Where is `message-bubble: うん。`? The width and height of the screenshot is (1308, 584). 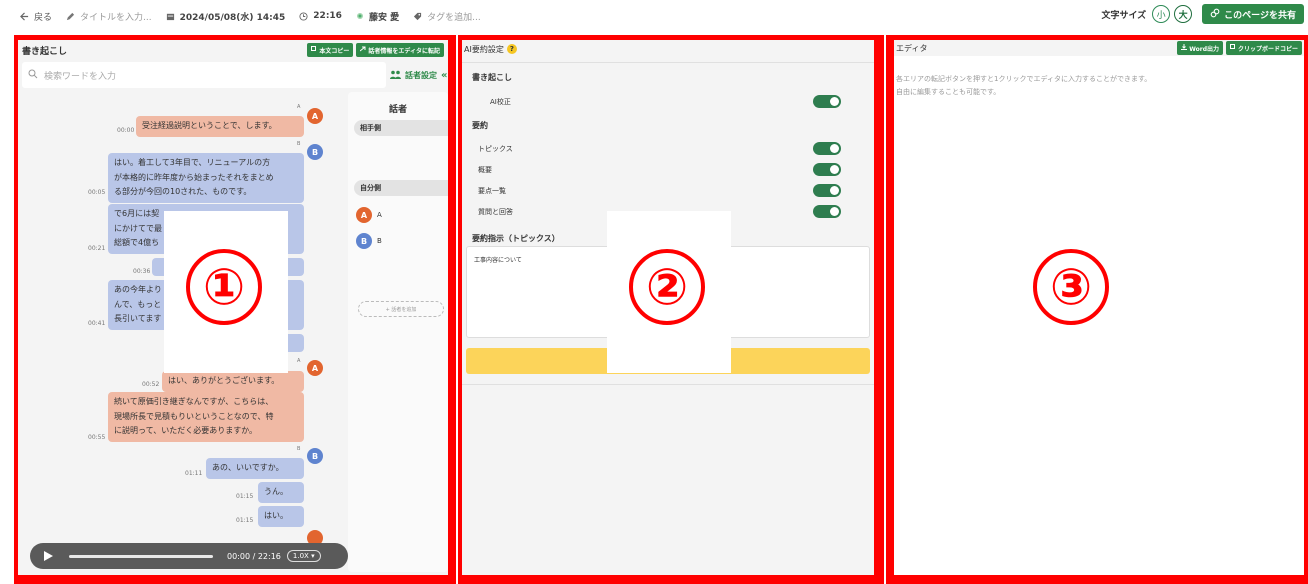 message-bubble: うん。 is located at coordinates (281, 492).